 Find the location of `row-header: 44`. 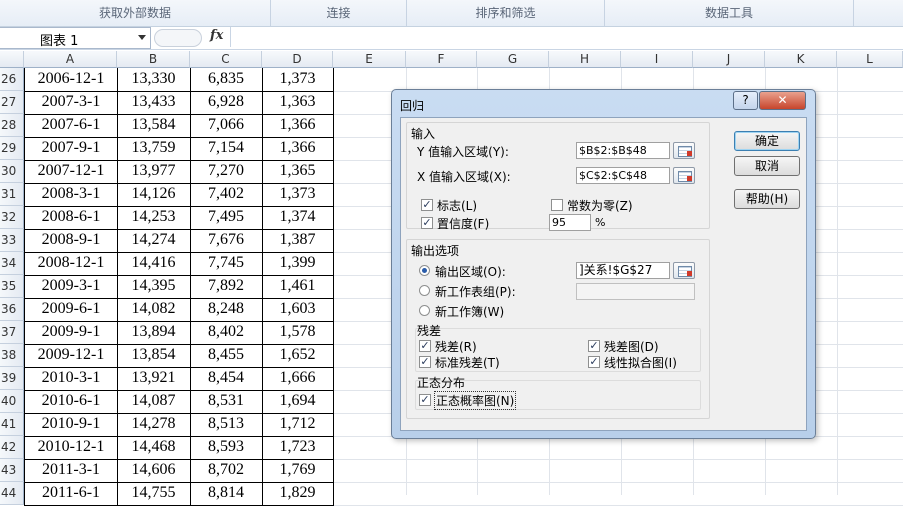

row-header: 44 is located at coordinates (12, 493).